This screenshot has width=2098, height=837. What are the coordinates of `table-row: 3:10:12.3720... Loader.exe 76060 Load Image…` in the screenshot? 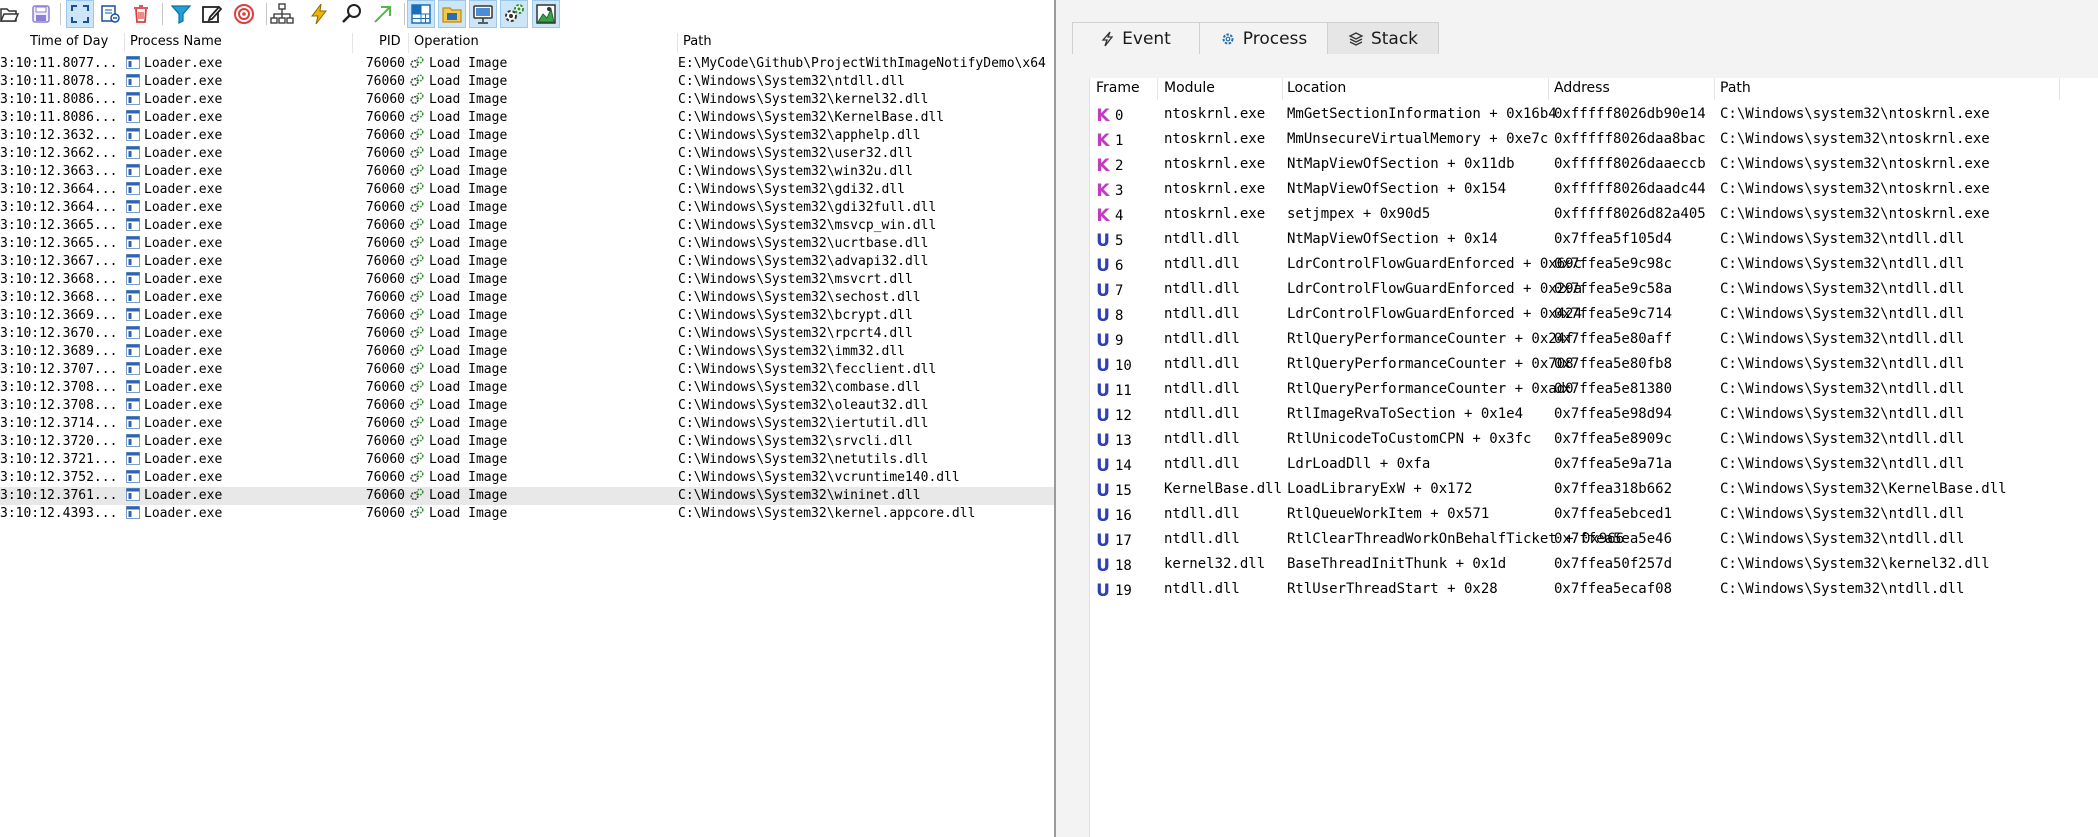 It's located at (527, 442).